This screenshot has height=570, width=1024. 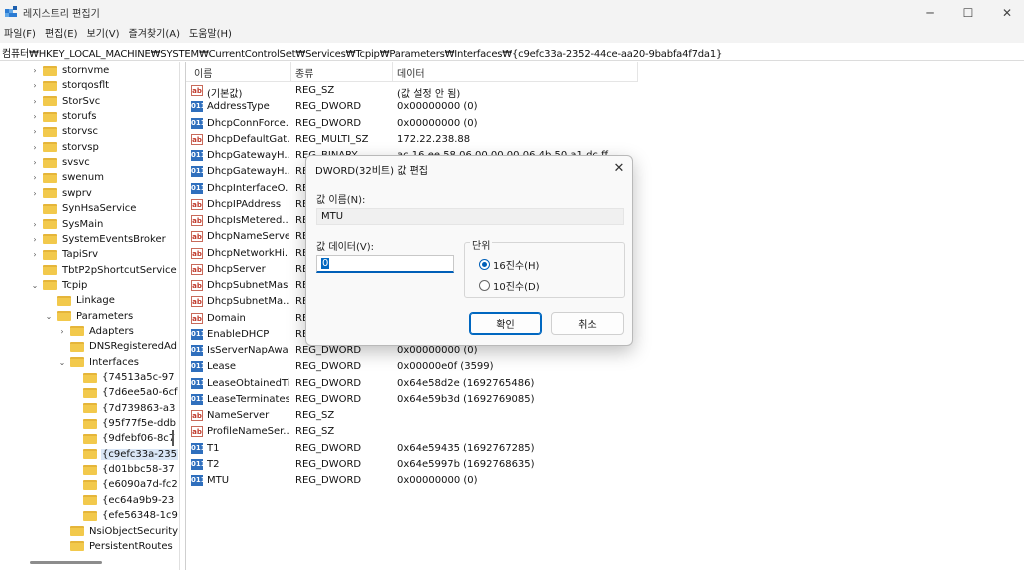 What do you see at coordinates (411, 72) in the screenshot?
I see `column-header-data: 데이터` at bounding box center [411, 72].